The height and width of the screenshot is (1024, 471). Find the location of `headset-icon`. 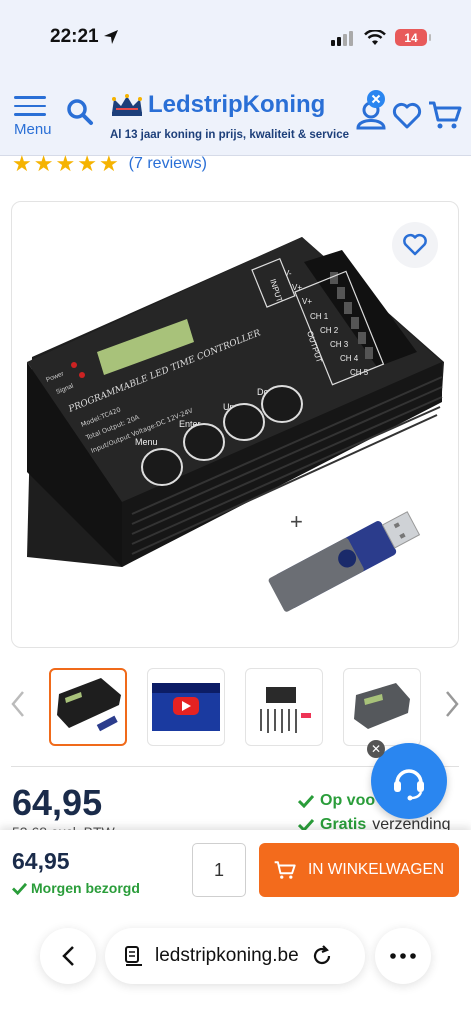

headset-icon is located at coordinates (409, 785).